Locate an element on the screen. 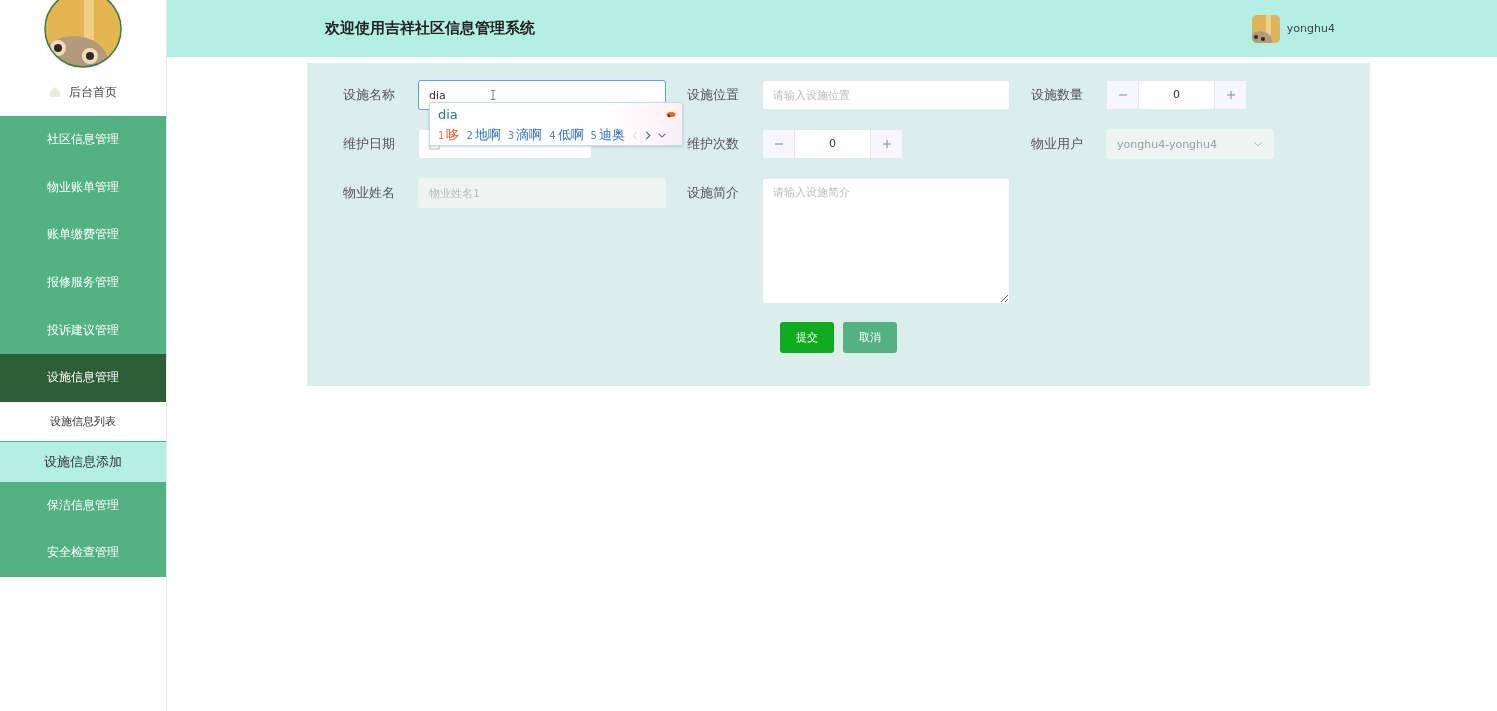 This screenshot has width=1497, height=711. field-label: 维护次数 is located at coordinates (713, 144).